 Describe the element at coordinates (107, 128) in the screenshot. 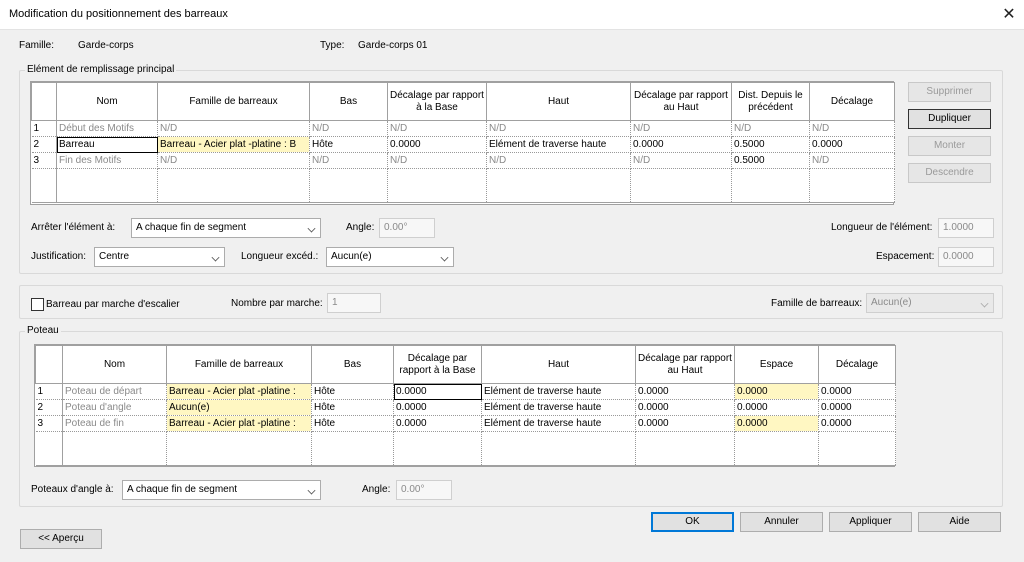

I see `table-cell: Début des Motifs` at that location.